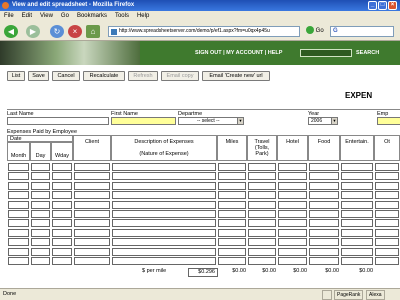 The image size is (400, 300). I want to click on refresh-button: Refresh, so click(143, 76).